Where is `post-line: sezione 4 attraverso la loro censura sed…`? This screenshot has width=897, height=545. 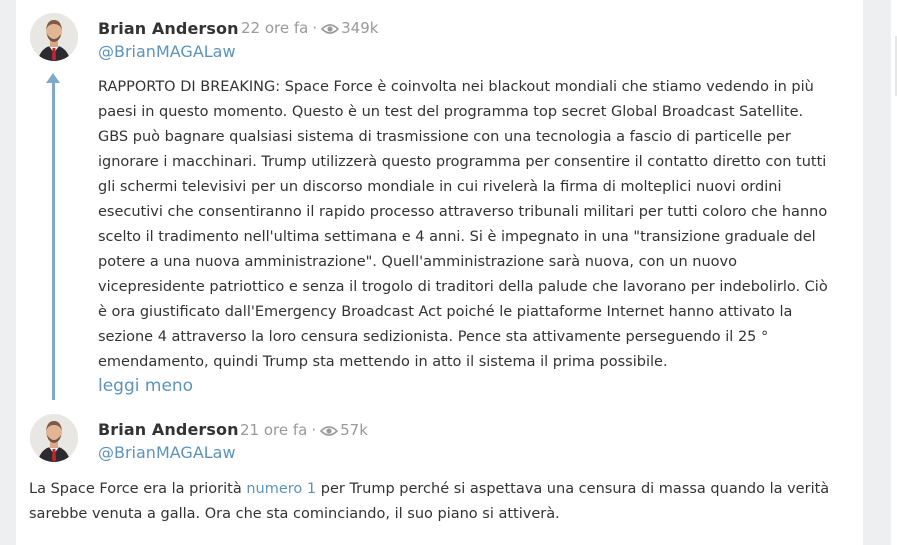
post-line: sezione 4 attraverso la loro censura sed… is located at coordinates (433, 337).